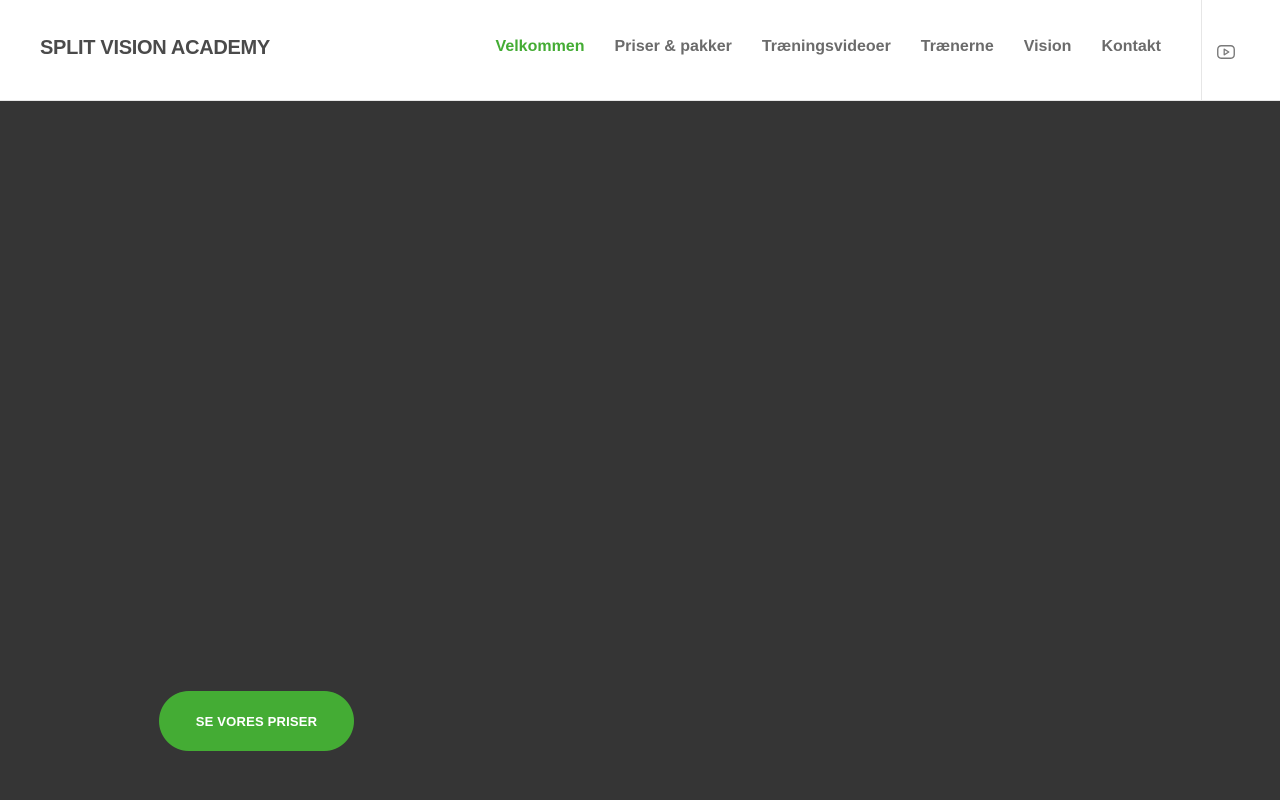 This screenshot has height=800, width=1280. What do you see at coordinates (672, 47) in the screenshot?
I see `nav-item-priser-pakker: Priser & pakker` at bounding box center [672, 47].